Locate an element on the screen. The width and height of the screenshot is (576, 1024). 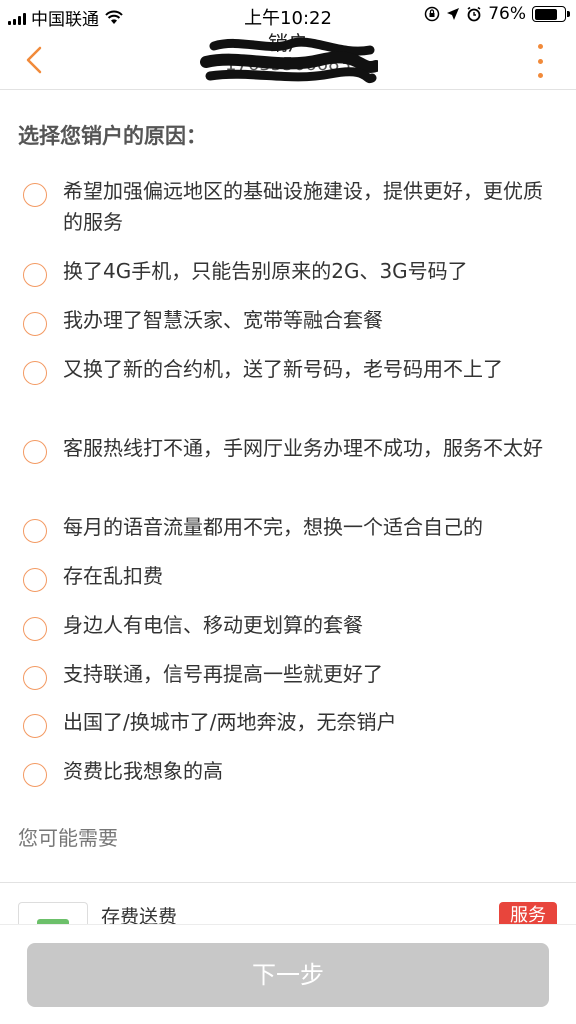
reason-label: 换了4G手机，只能告别原来的2G、3G号码了 is located at coordinates (265, 271).